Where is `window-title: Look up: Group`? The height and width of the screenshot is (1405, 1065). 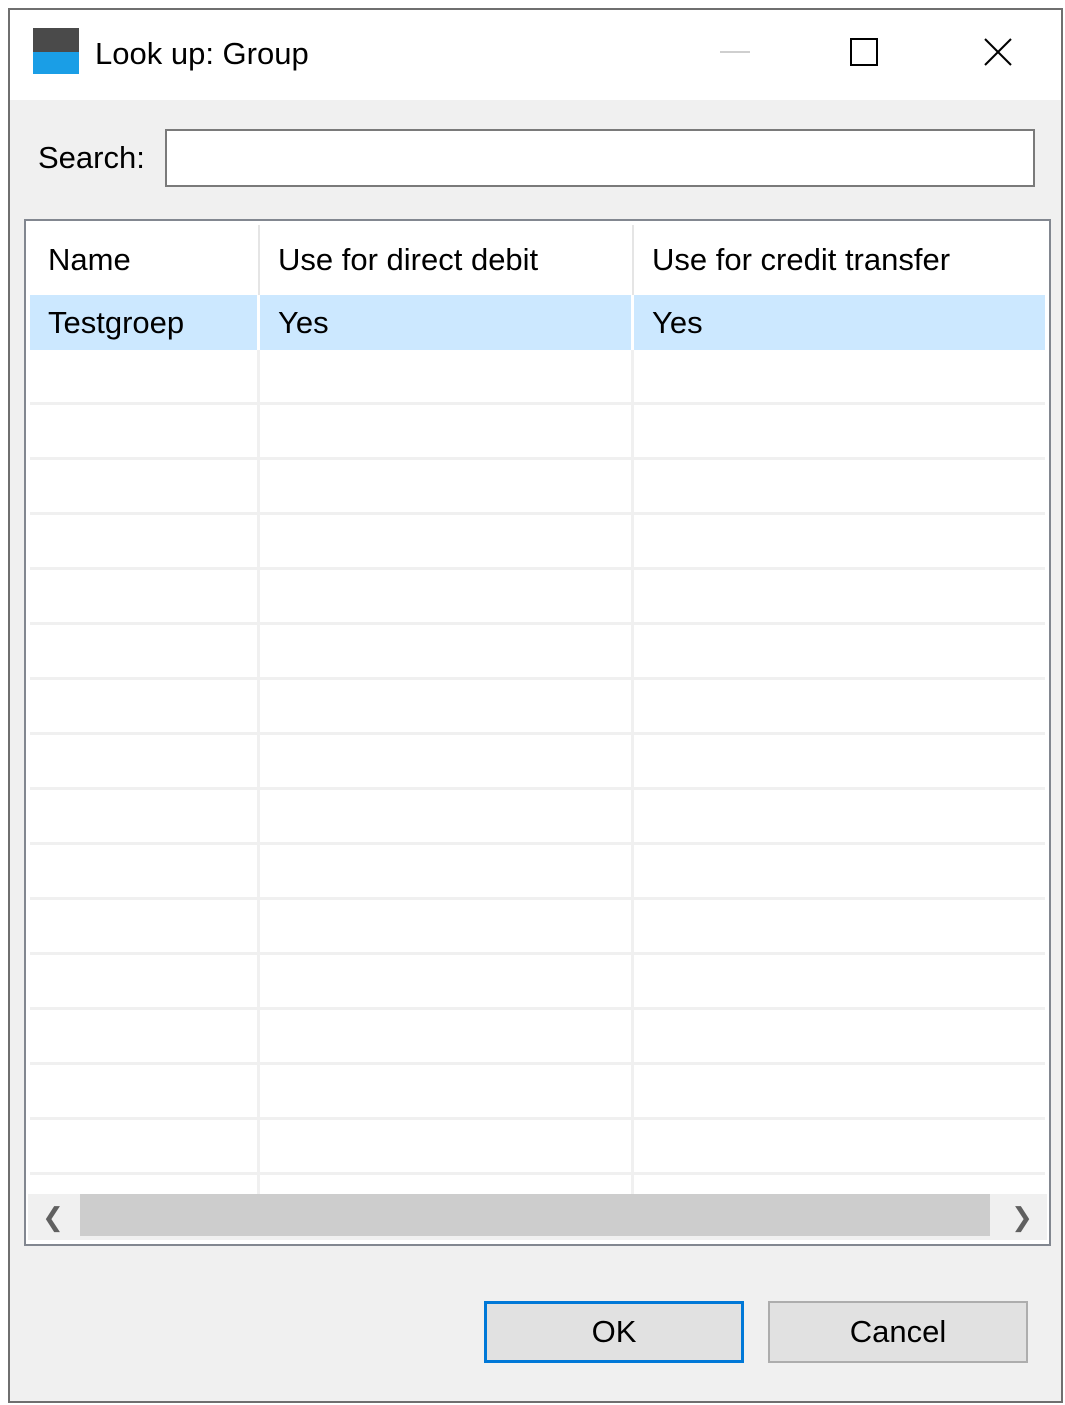
window-title: Look up: Group is located at coordinates (202, 53).